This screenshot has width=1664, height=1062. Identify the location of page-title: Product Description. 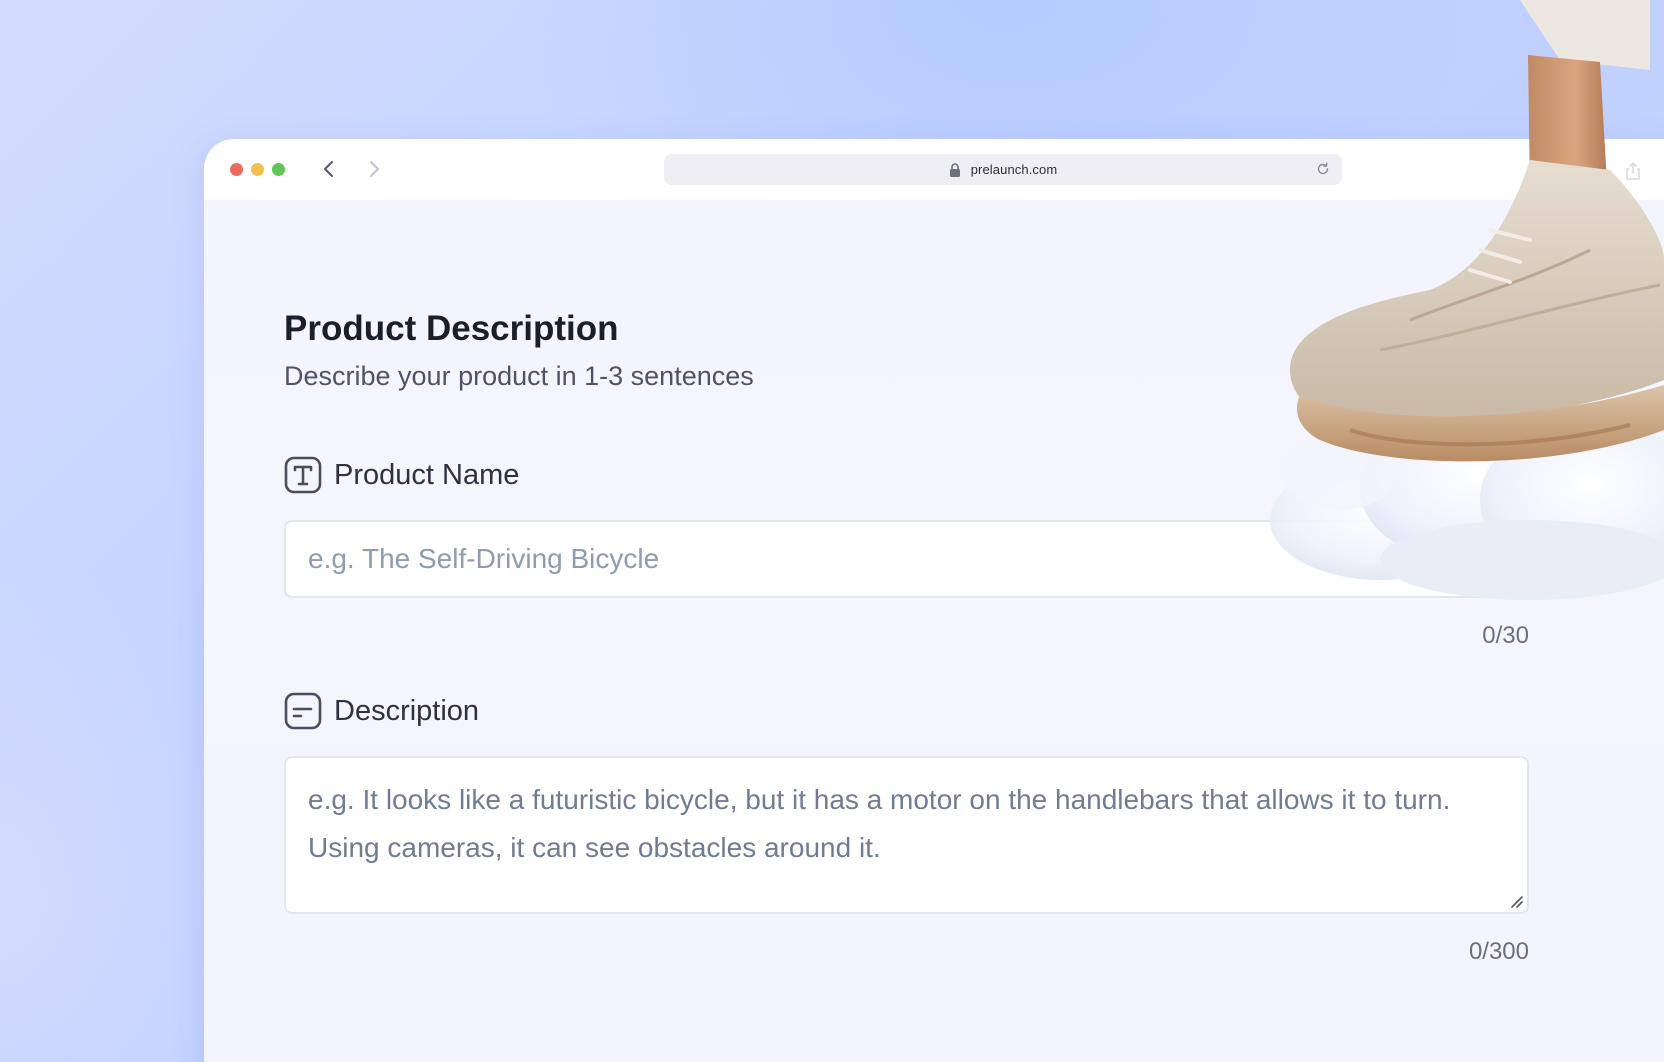
(451, 328).